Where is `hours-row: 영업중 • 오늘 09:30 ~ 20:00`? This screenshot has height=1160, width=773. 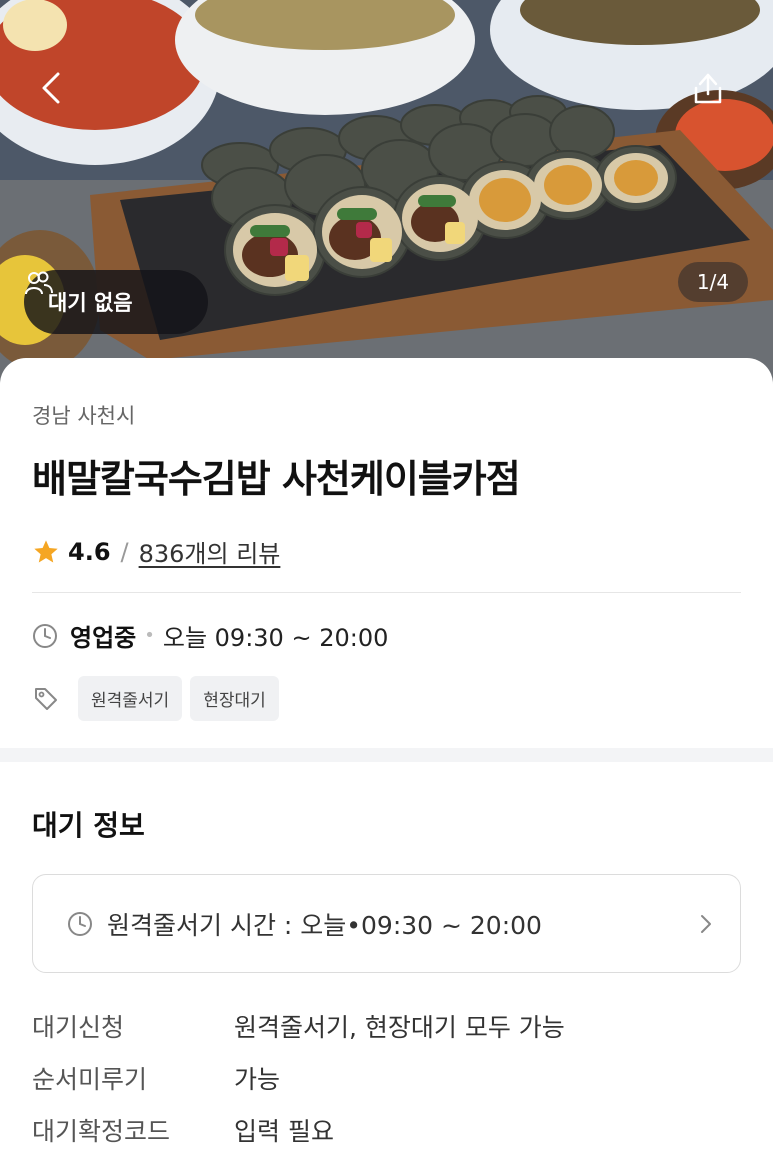 hours-row: 영업중 • 오늘 09:30 ~ 20:00 is located at coordinates (210, 635).